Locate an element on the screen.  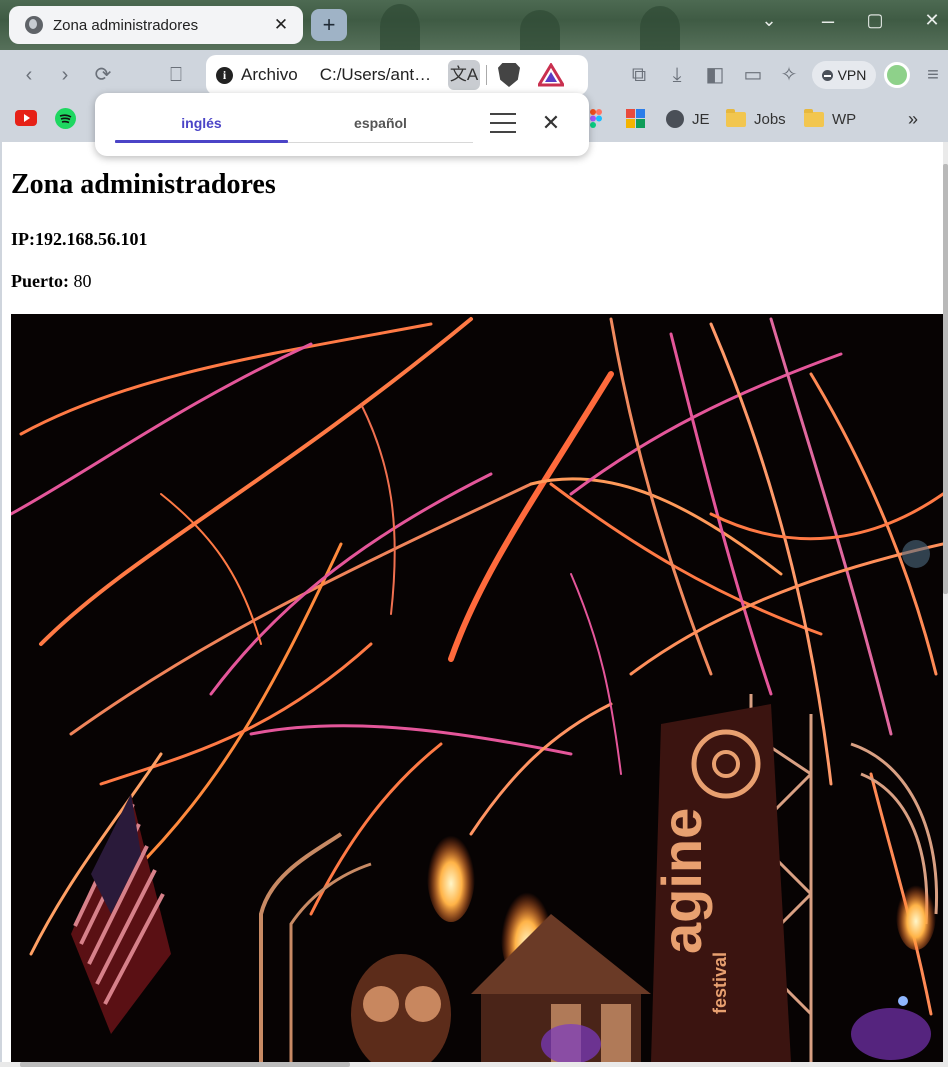
vpn-button: VPN is located at coordinates (844, 75).